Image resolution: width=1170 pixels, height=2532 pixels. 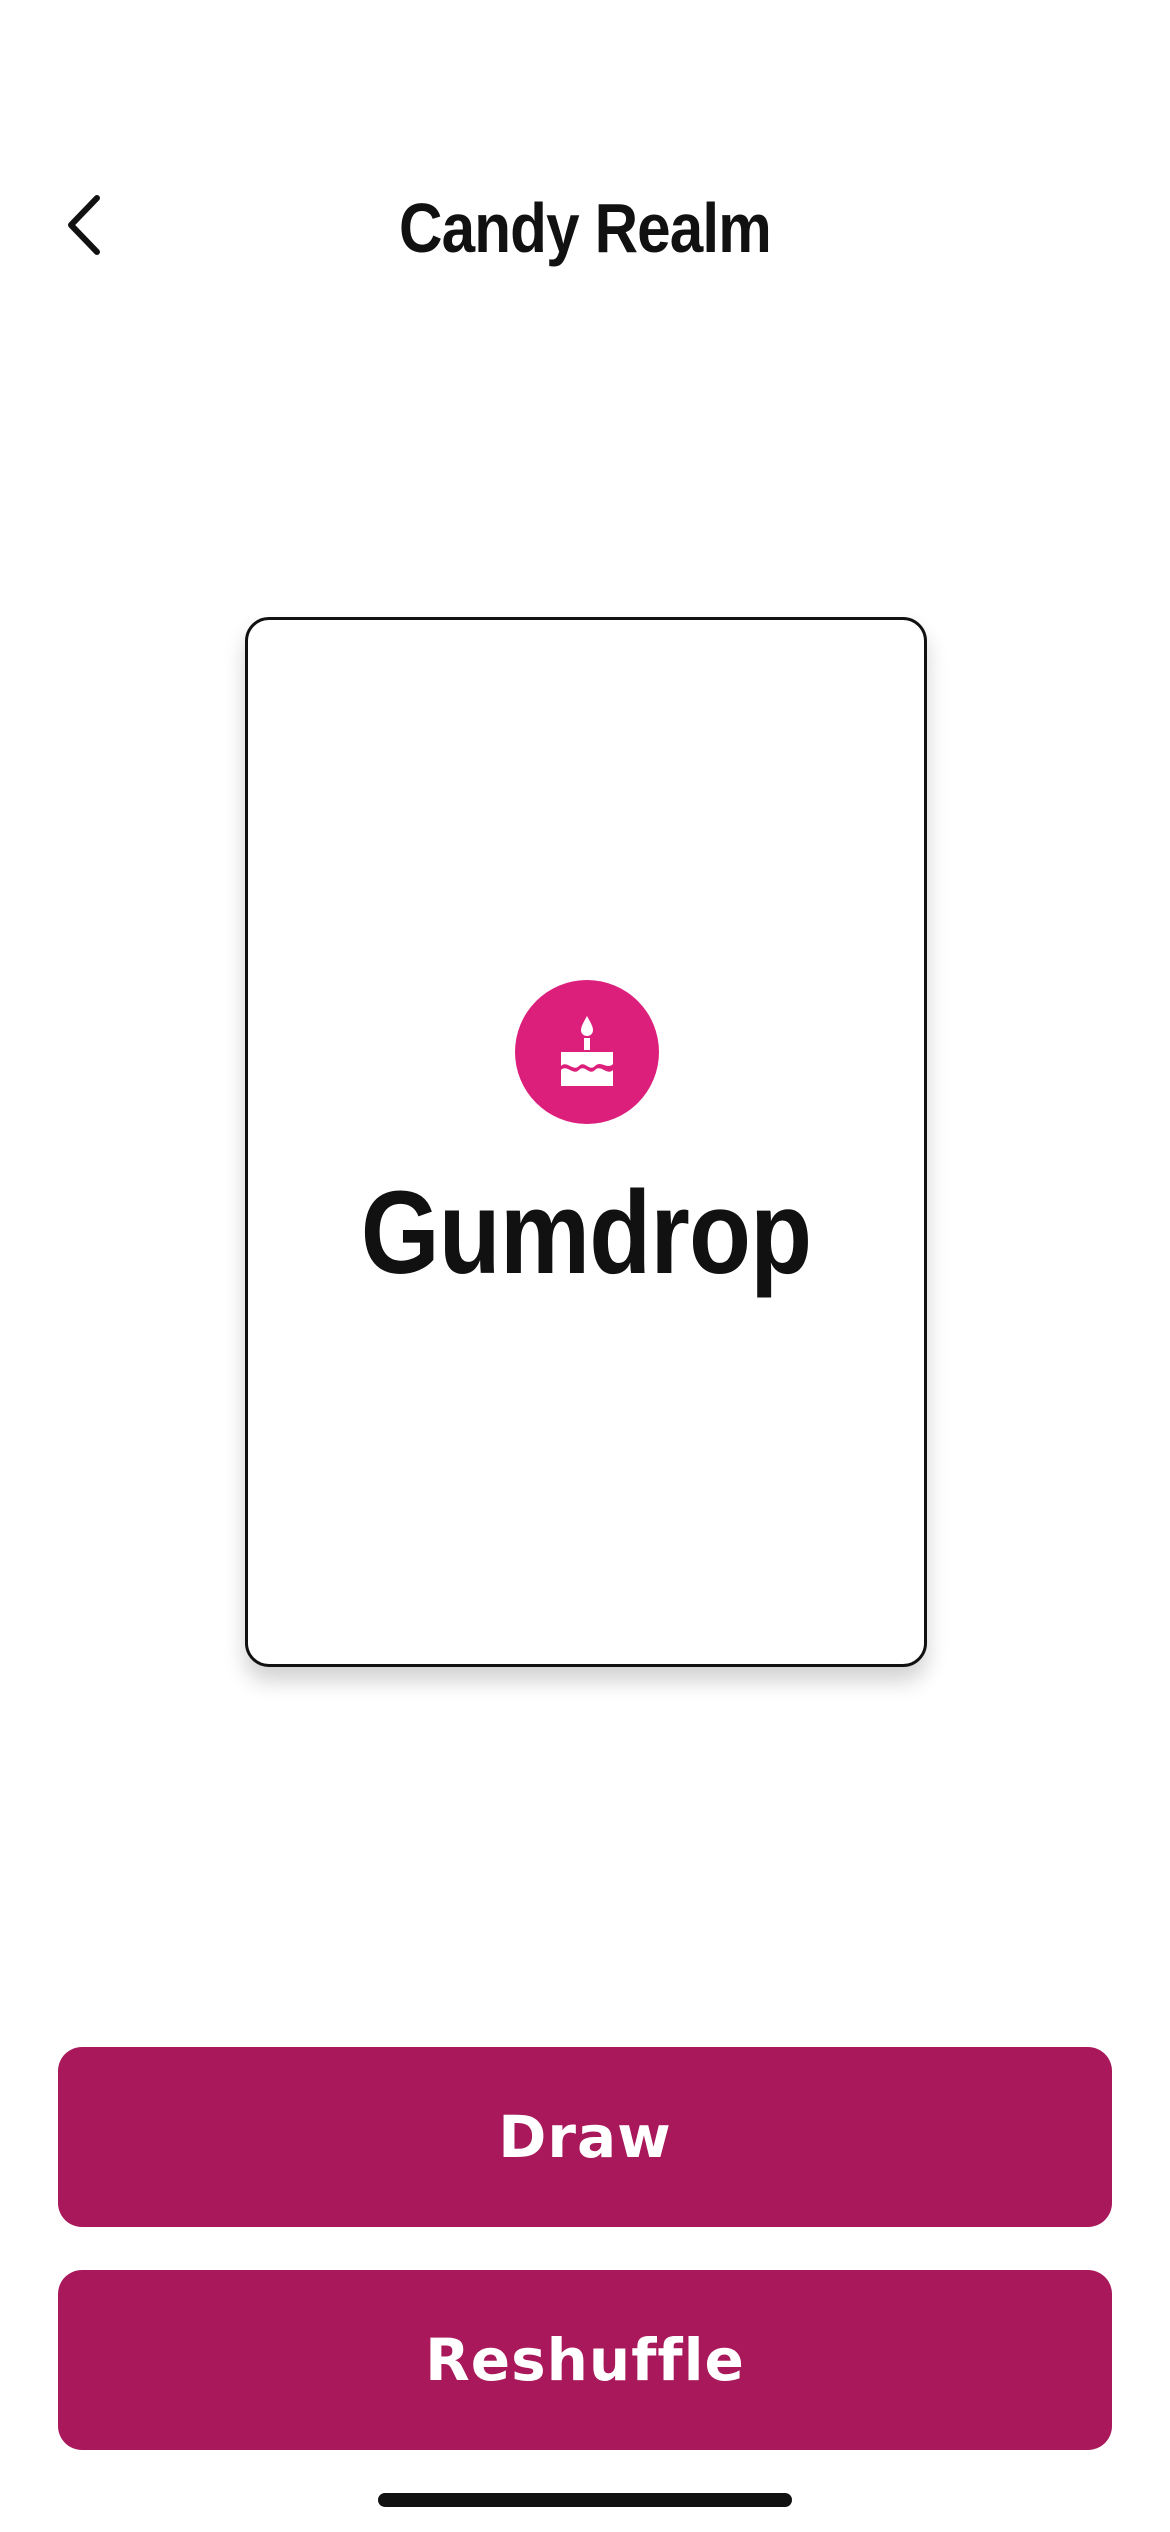 What do you see at coordinates (586, 1233) in the screenshot?
I see `card-word: Gumdrop` at bounding box center [586, 1233].